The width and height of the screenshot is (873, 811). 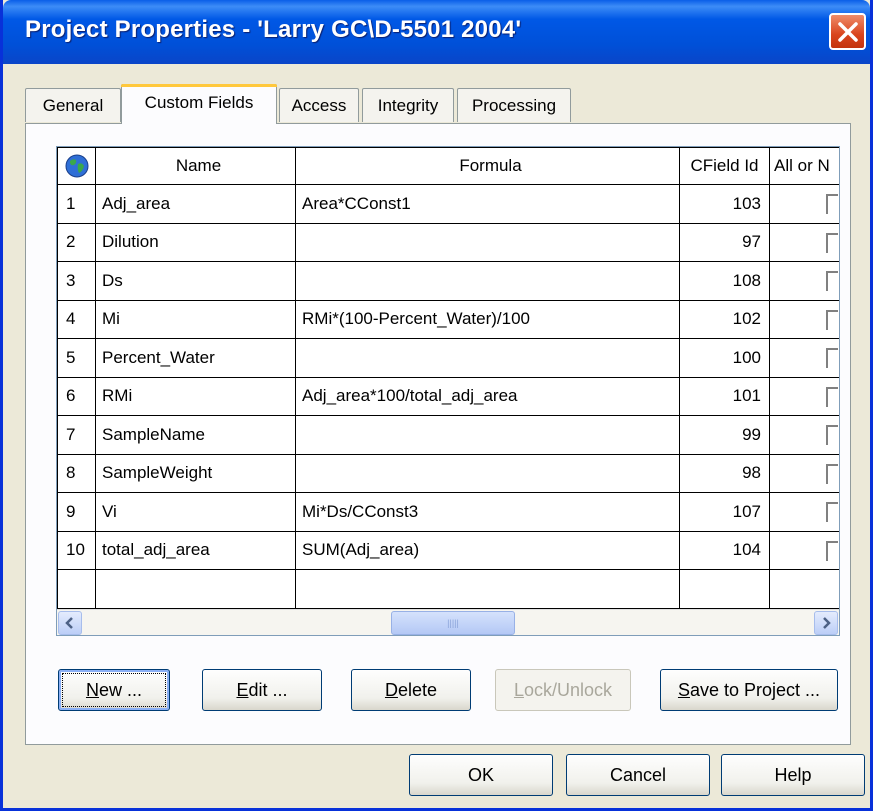 I want to click on tab-custom-fields: Custom Fields, so click(x=199, y=104).